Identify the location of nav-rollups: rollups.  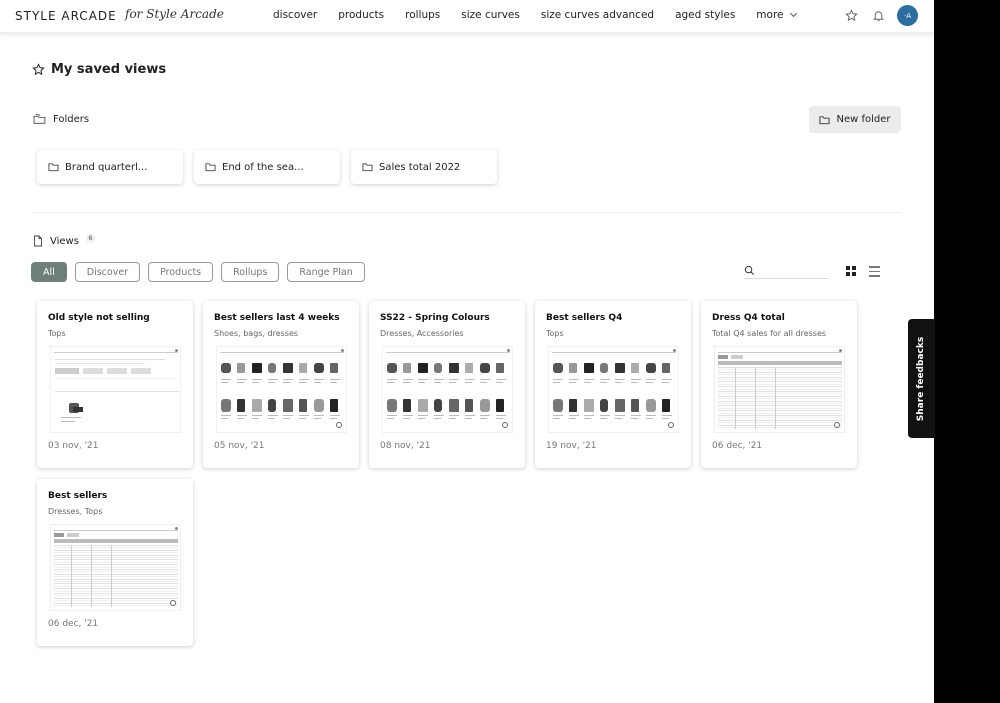
(422, 15).